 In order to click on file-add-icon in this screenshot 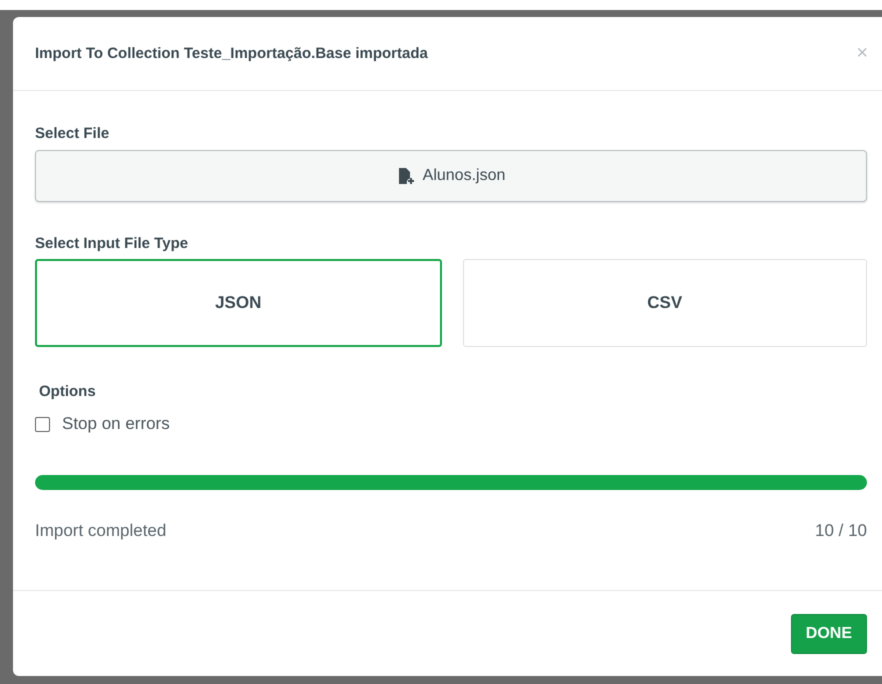, I will do `click(405, 176)`.